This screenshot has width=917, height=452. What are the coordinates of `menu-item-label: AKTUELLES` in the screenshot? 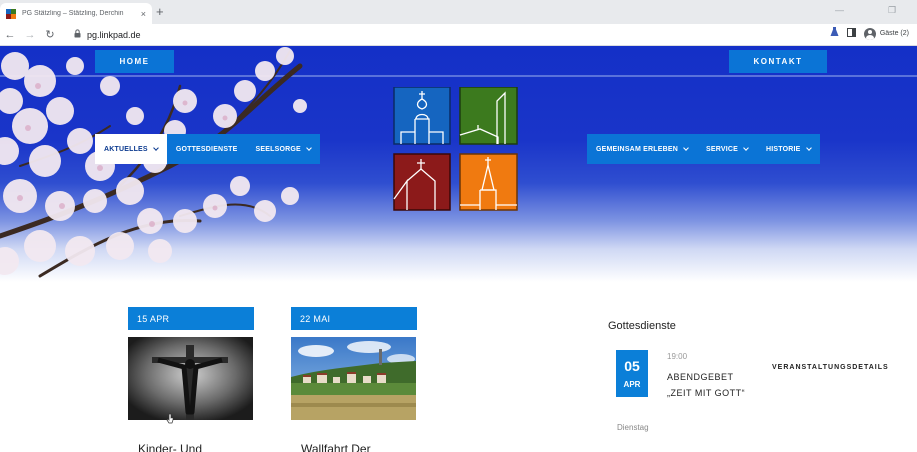 It's located at (126, 149).